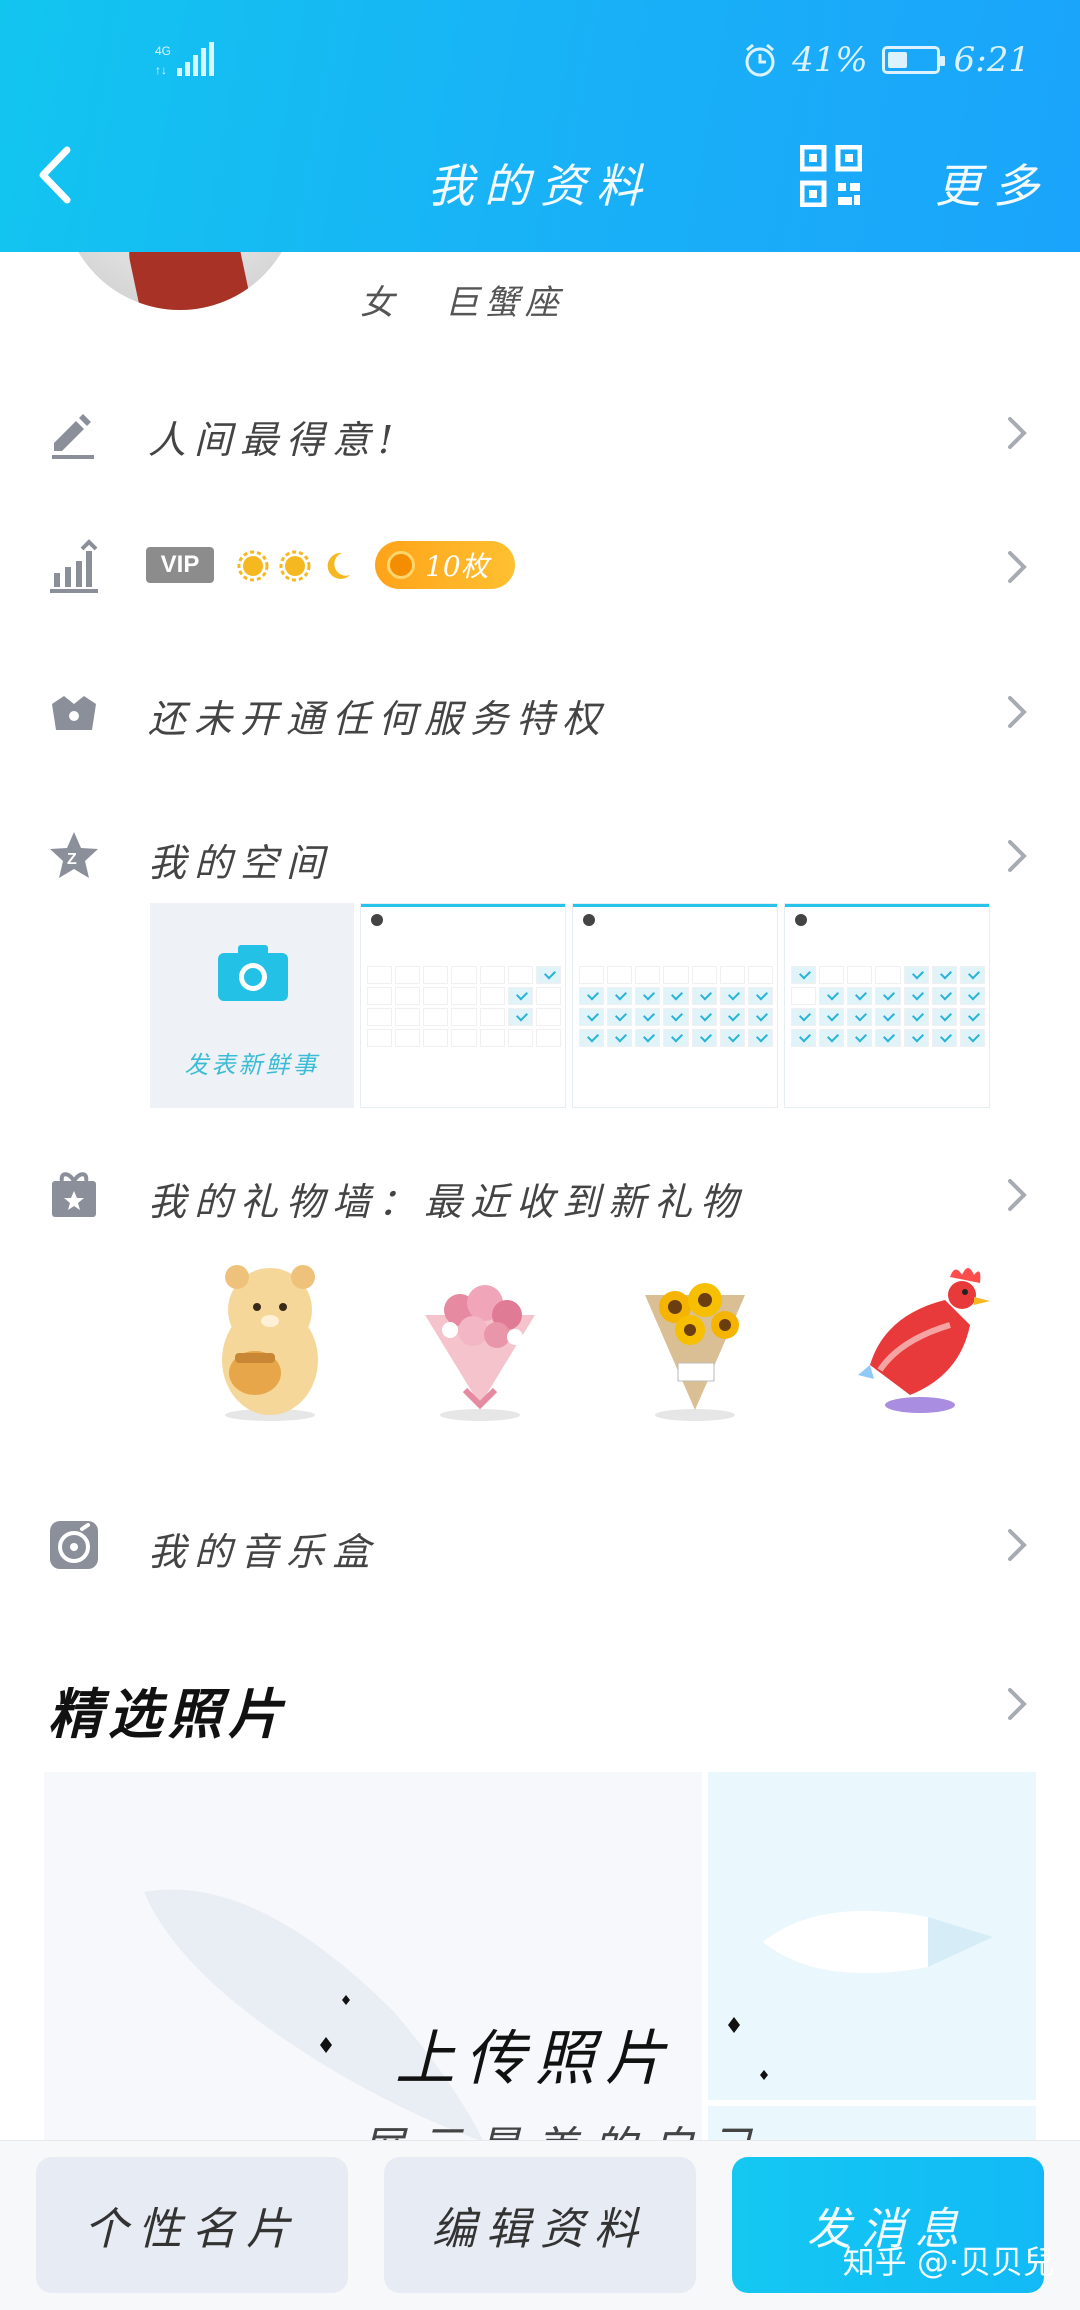 Image resolution: width=1080 pixels, height=2310 pixels. Describe the element at coordinates (831, 176) in the screenshot. I see `qr-code-icon` at that location.